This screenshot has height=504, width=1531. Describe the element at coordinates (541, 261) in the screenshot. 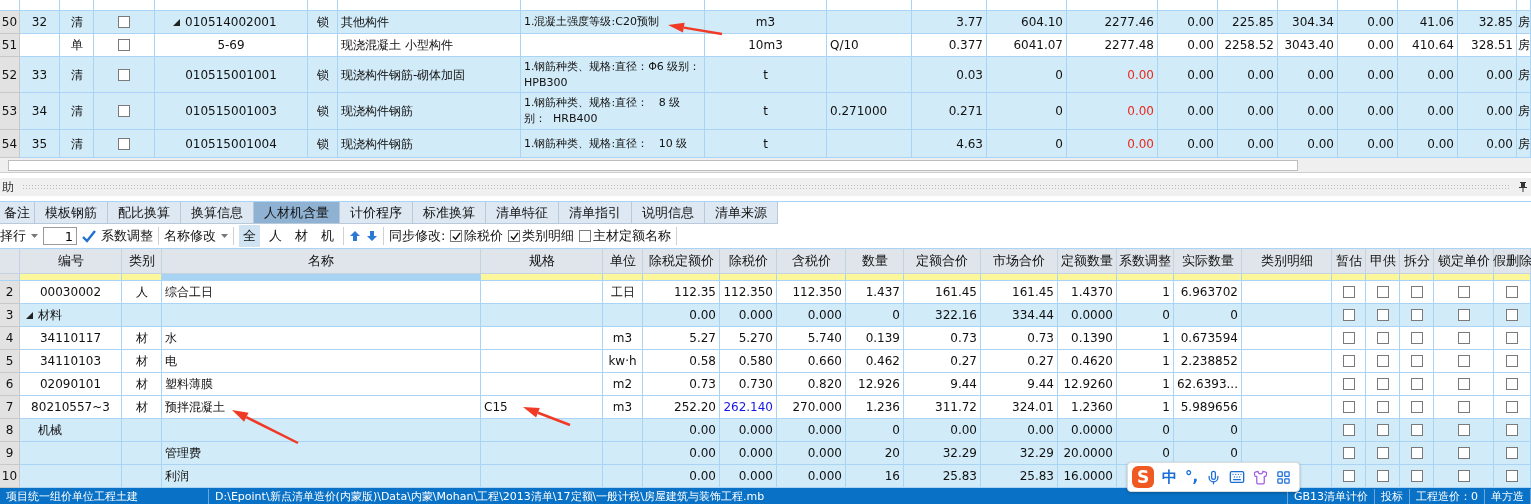

I see `column-header: 规格` at that location.